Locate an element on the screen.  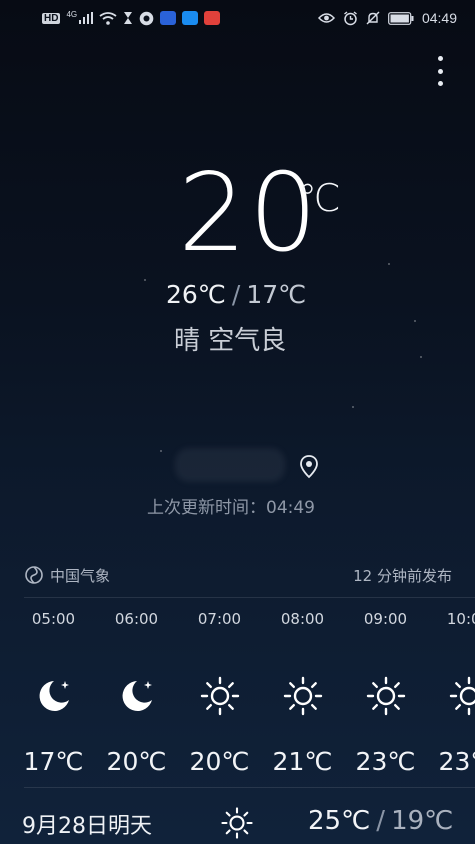
app-notification-red-icon is located at coordinates (212, 18).